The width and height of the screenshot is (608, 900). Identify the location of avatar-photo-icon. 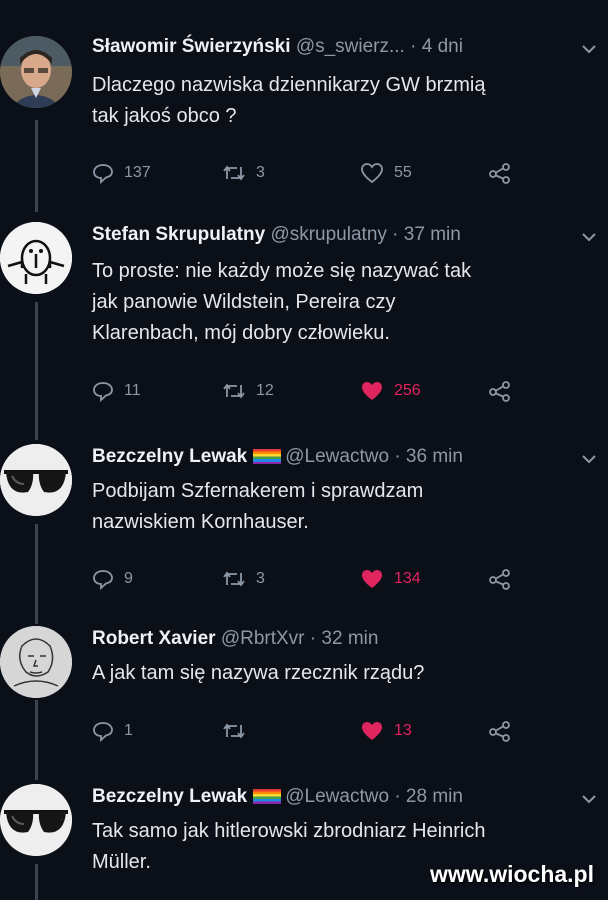
(36, 72).